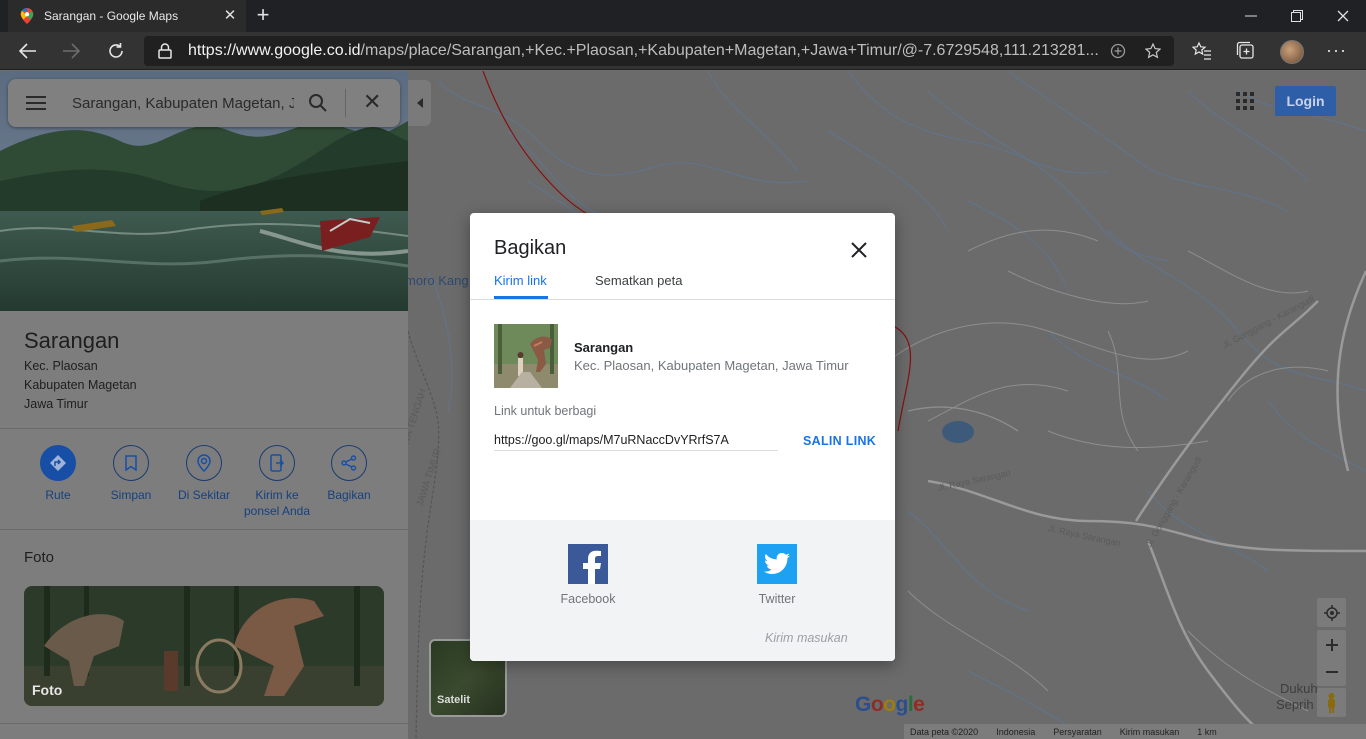 Image resolution: width=1366 pixels, height=739 pixels. I want to click on back-icon, so click(27, 51).